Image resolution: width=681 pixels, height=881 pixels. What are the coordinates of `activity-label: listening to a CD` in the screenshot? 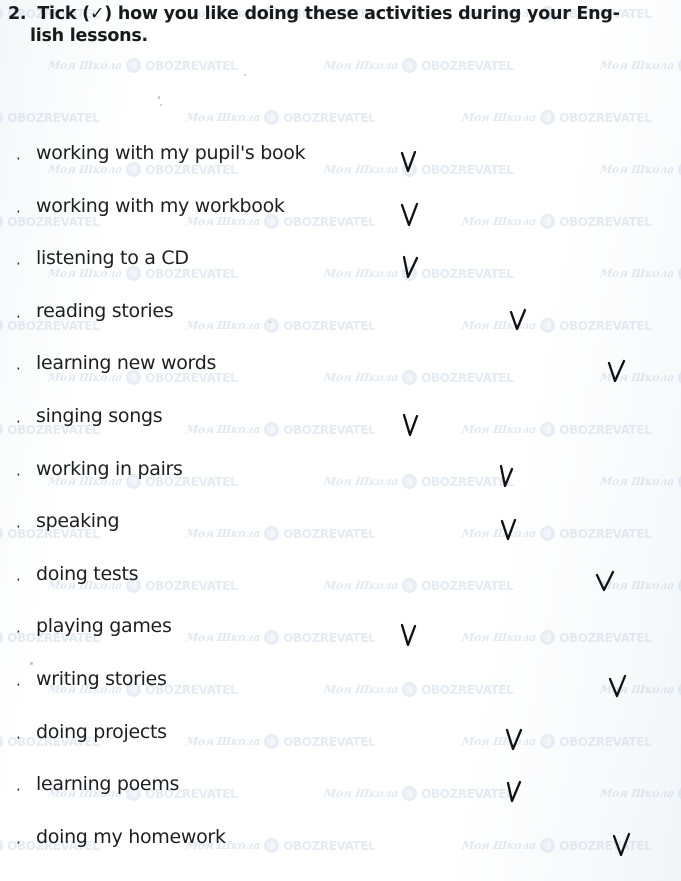 It's located at (112, 258).